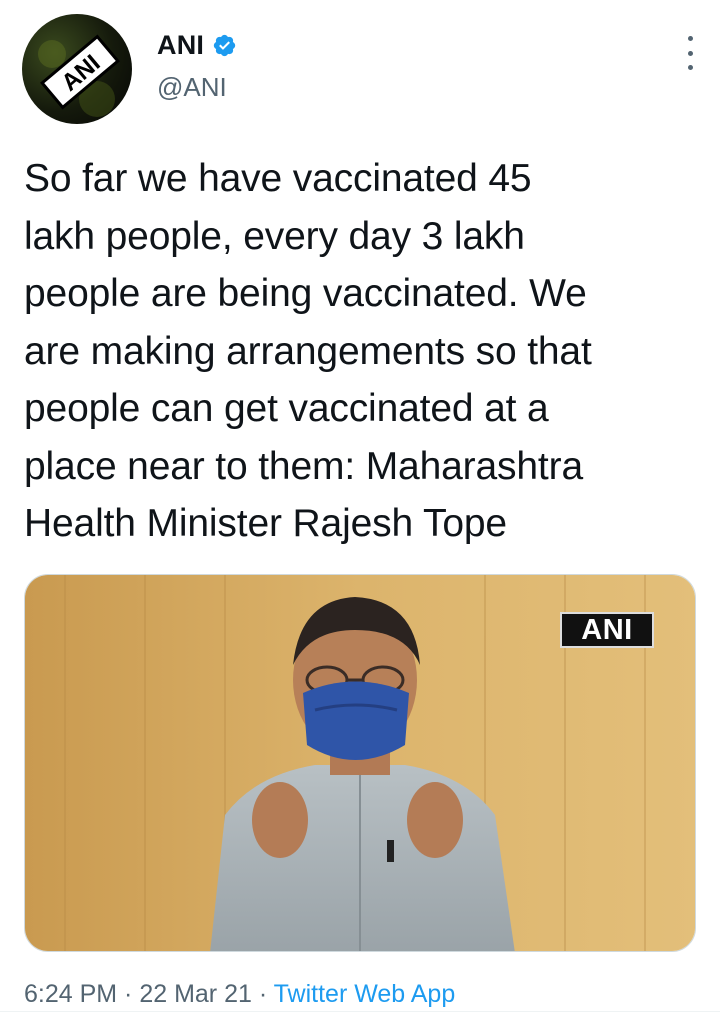 The width and height of the screenshot is (720, 1015). I want to click on display-name: ANI, so click(180, 45).